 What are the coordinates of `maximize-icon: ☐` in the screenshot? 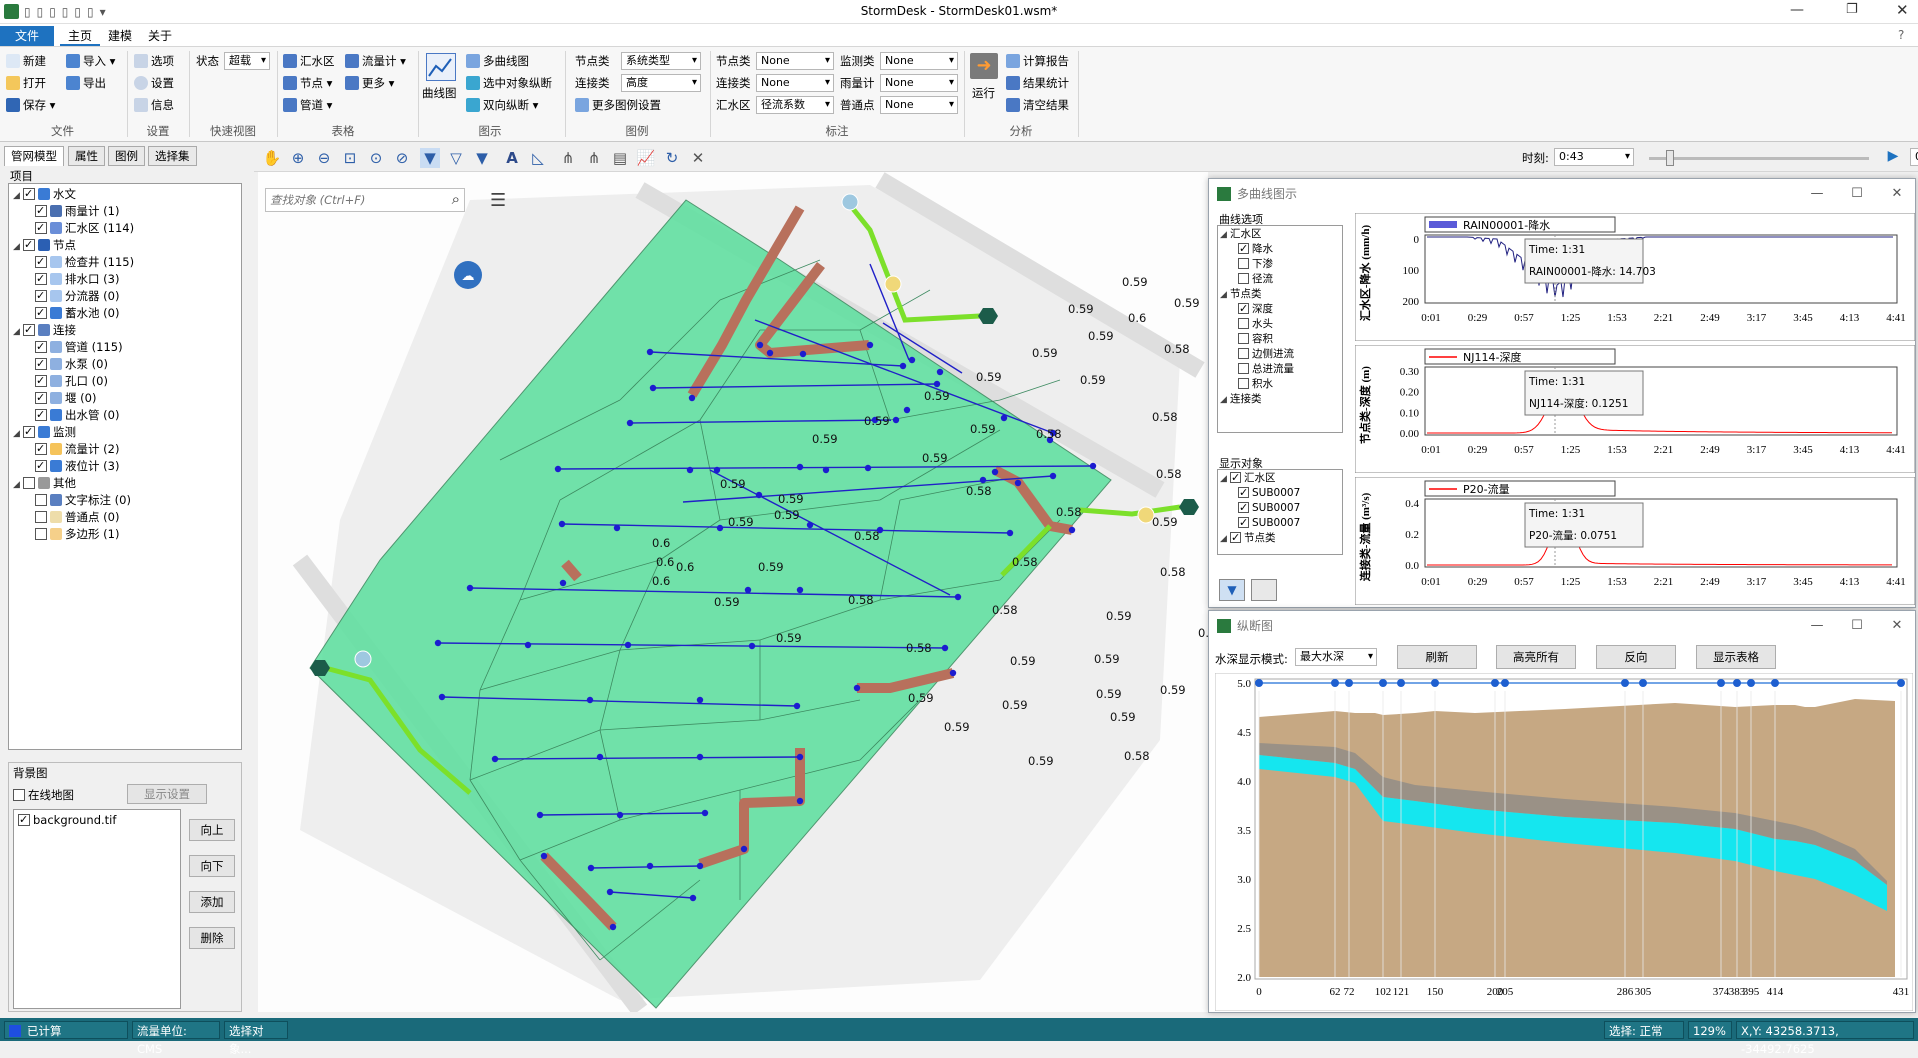 It's located at (1857, 194).